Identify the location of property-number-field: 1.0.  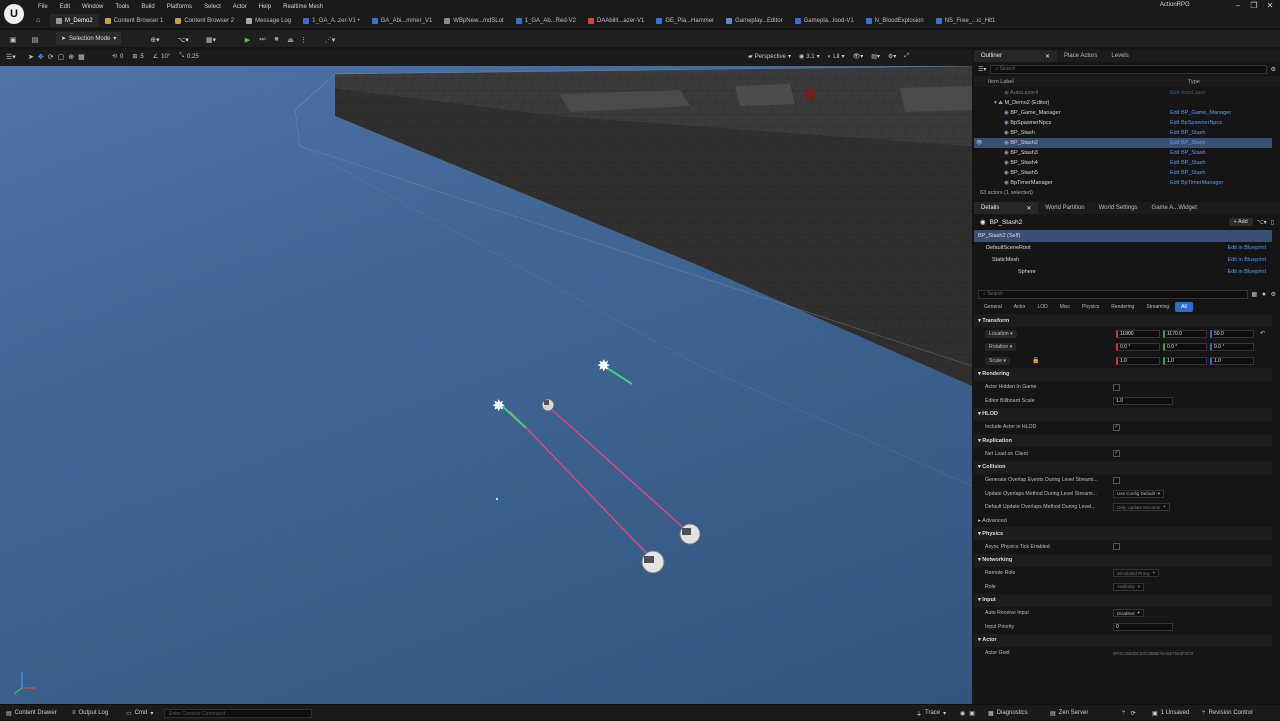
(1143, 400).